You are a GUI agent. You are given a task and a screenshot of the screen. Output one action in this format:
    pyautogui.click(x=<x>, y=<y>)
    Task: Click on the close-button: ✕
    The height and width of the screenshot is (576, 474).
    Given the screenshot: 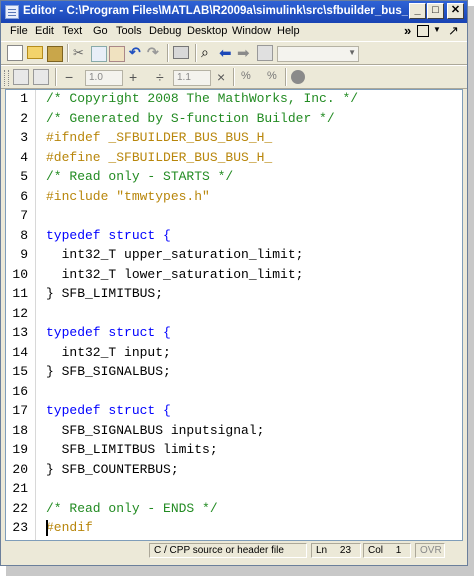 What is the action you would take?
    pyautogui.click(x=455, y=11)
    